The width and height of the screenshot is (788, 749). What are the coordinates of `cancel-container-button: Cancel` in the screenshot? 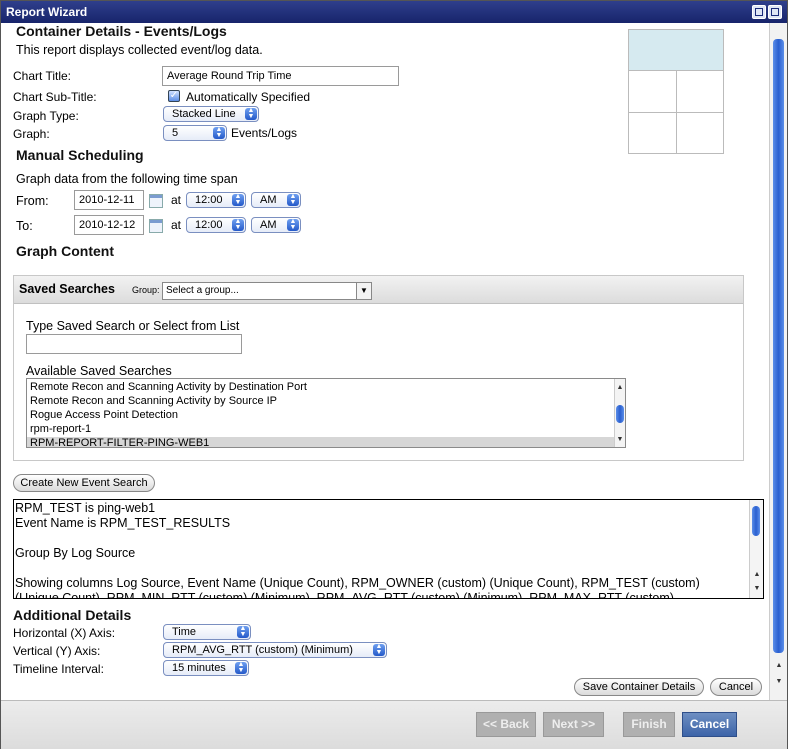 It's located at (736, 687).